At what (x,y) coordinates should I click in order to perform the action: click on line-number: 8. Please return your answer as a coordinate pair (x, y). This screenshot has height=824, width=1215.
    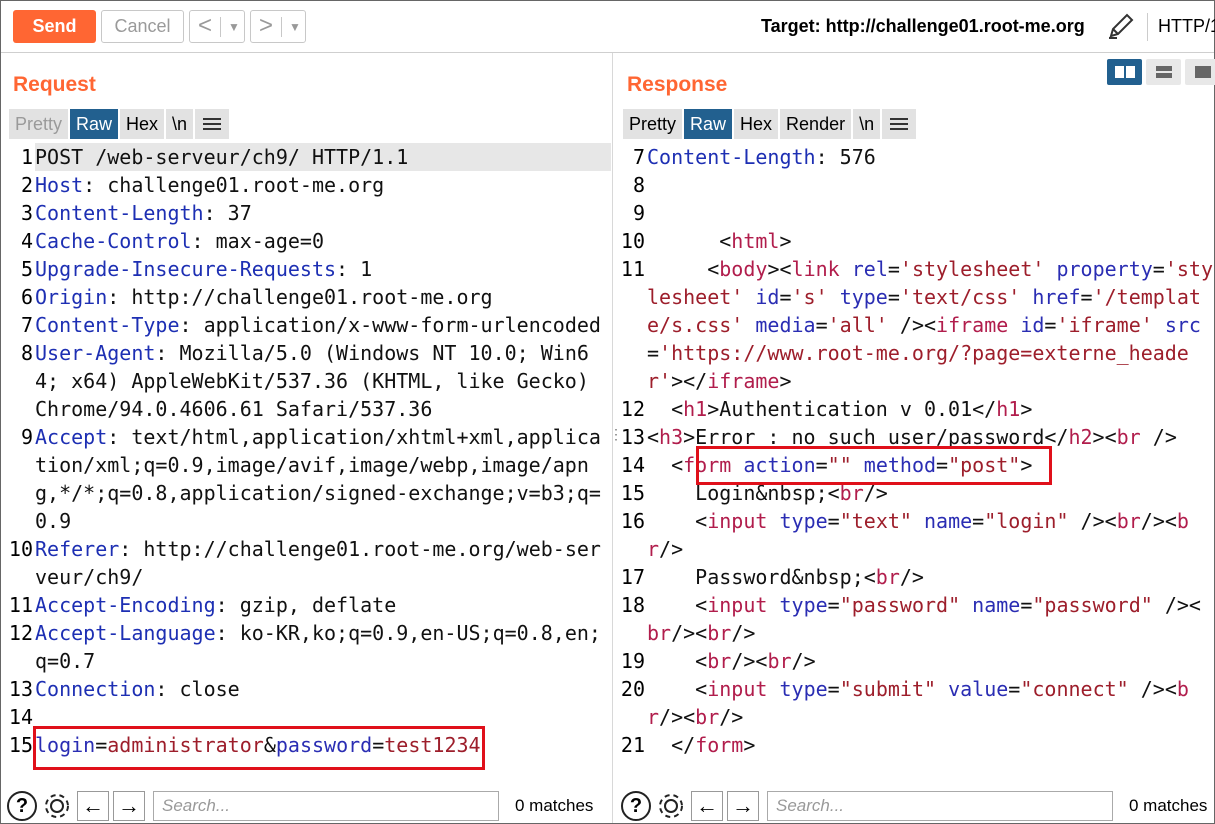
    Looking at the image, I should click on (638, 185).